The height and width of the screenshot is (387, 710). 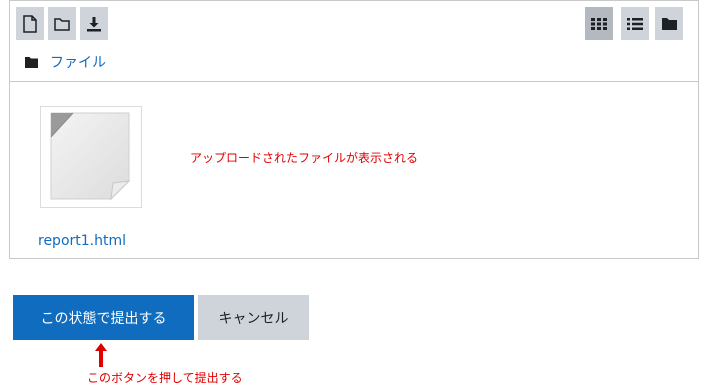 What do you see at coordinates (253, 317) in the screenshot?
I see `cancel-button: キャンセル` at bounding box center [253, 317].